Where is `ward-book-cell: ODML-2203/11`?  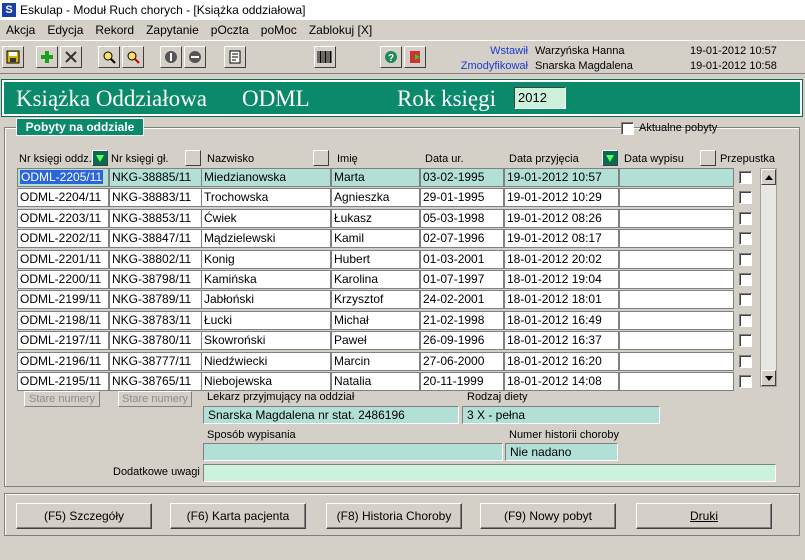
ward-book-cell: ODML-2203/11 is located at coordinates (63, 218).